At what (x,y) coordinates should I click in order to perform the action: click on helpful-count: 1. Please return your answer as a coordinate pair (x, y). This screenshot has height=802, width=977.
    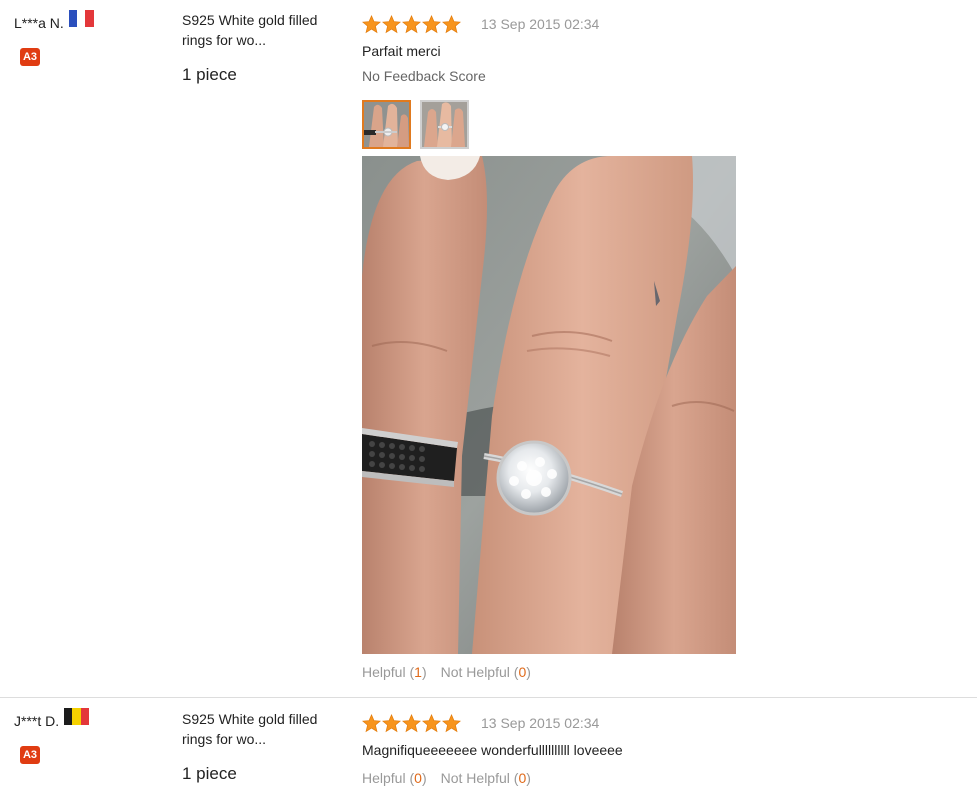
    Looking at the image, I should click on (418, 672).